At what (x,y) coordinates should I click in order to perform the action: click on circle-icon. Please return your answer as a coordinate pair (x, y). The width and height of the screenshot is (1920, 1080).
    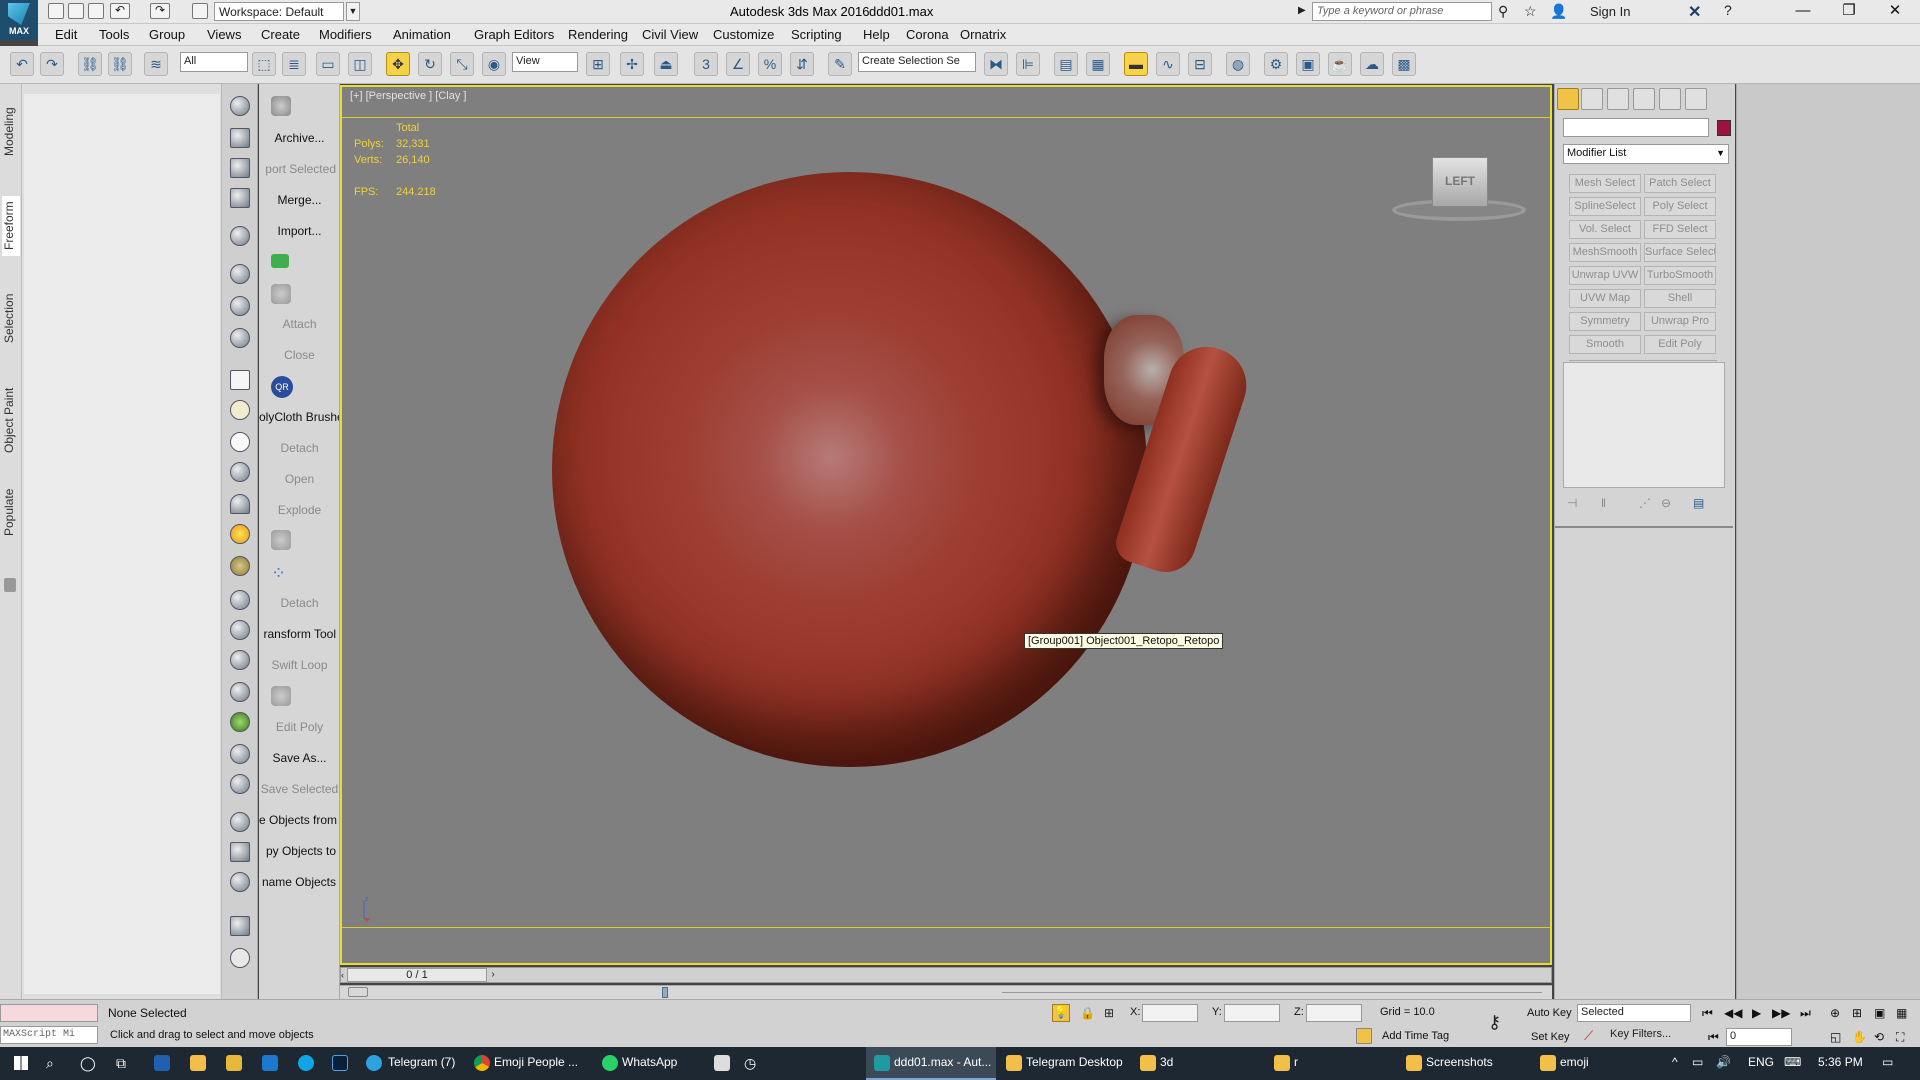
    Looking at the image, I should click on (240, 442).